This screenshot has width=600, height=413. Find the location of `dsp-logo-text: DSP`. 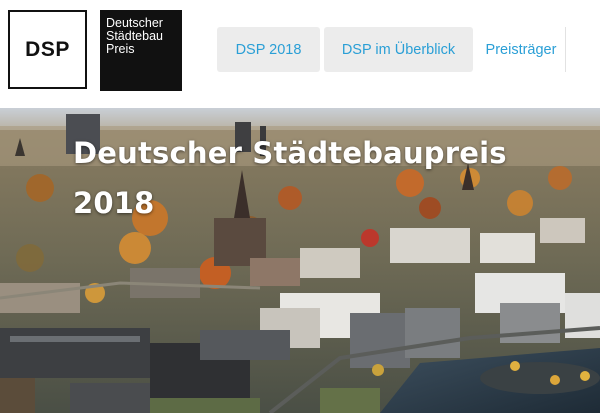

dsp-logo-text: DSP is located at coordinates (47, 49).